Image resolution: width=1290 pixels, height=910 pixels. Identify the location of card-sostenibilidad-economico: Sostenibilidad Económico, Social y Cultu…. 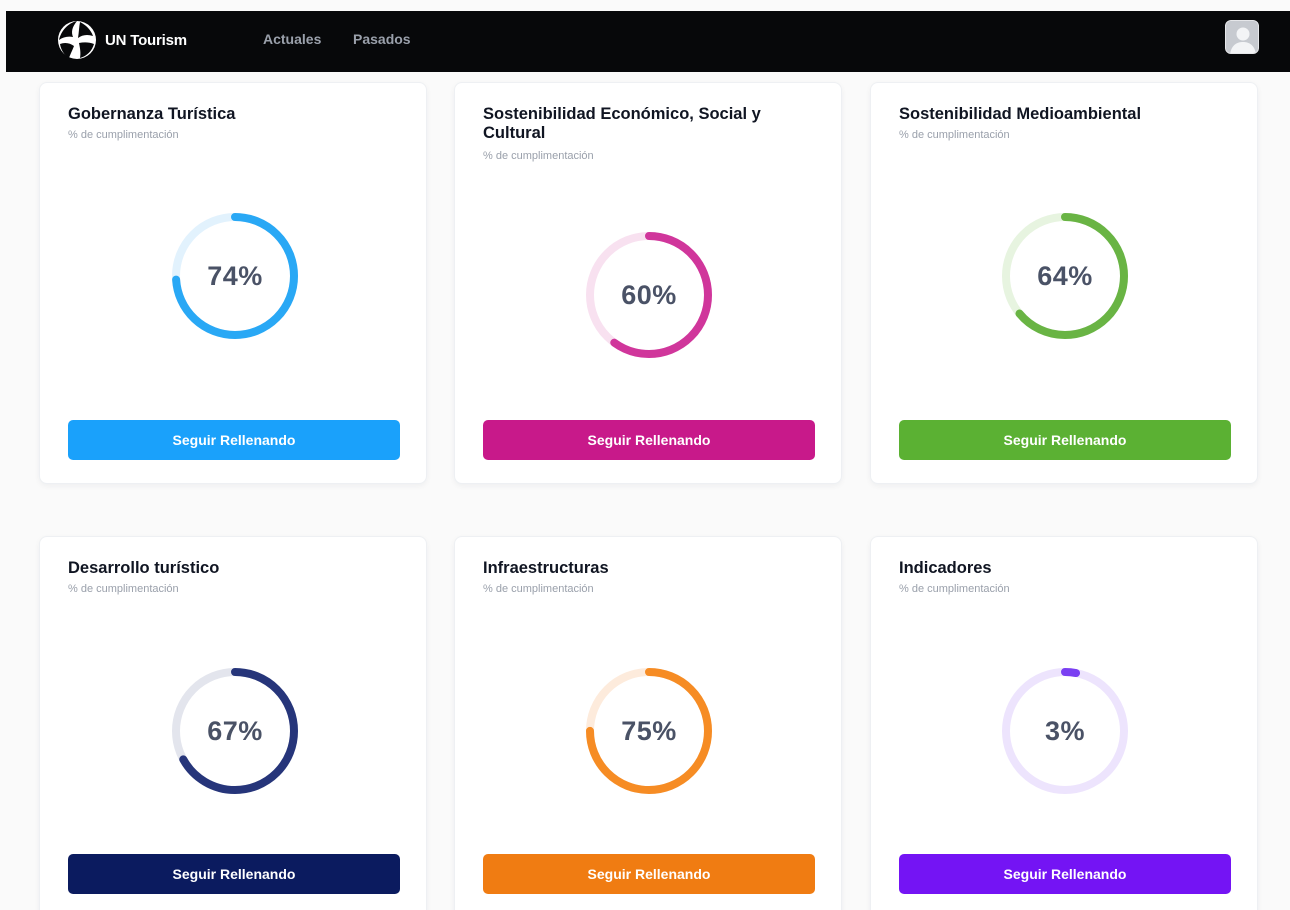
(648, 283).